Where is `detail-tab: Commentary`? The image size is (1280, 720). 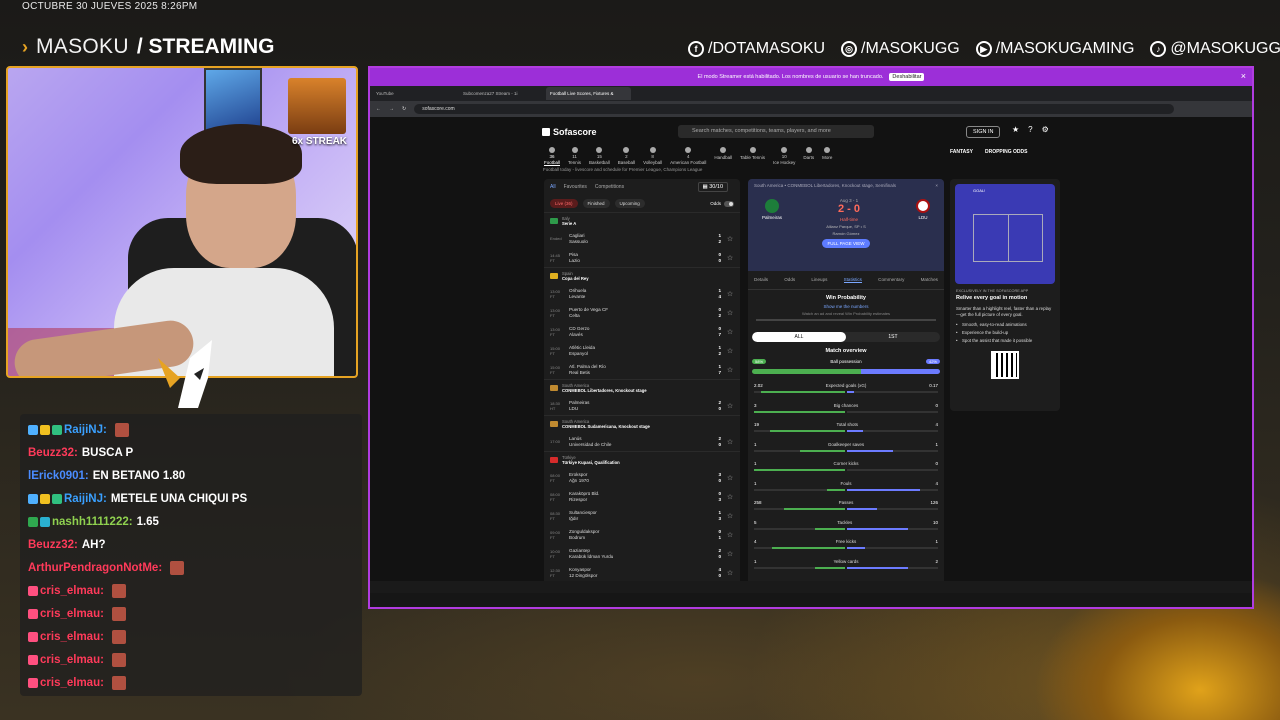 detail-tab: Commentary is located at coordinates (891, 280).